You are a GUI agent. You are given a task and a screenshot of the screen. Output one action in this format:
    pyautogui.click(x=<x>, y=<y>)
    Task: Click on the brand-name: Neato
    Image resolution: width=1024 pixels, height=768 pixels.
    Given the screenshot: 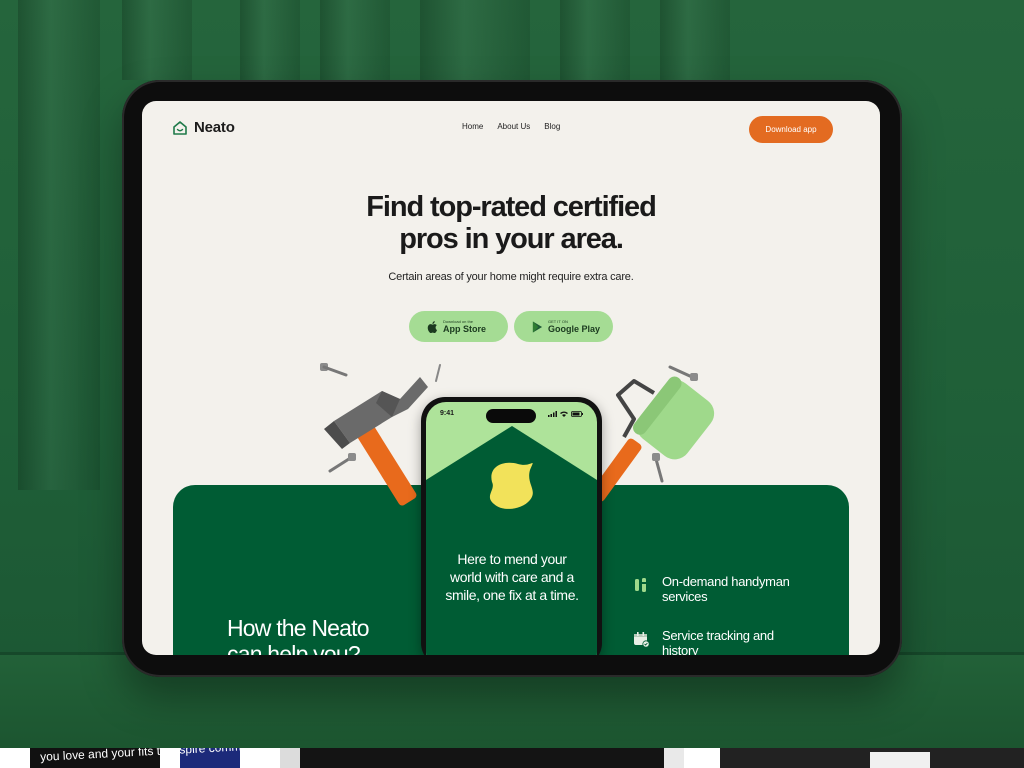 What is the action you would take?
    pyautogui.click(x=214, y=127)
    